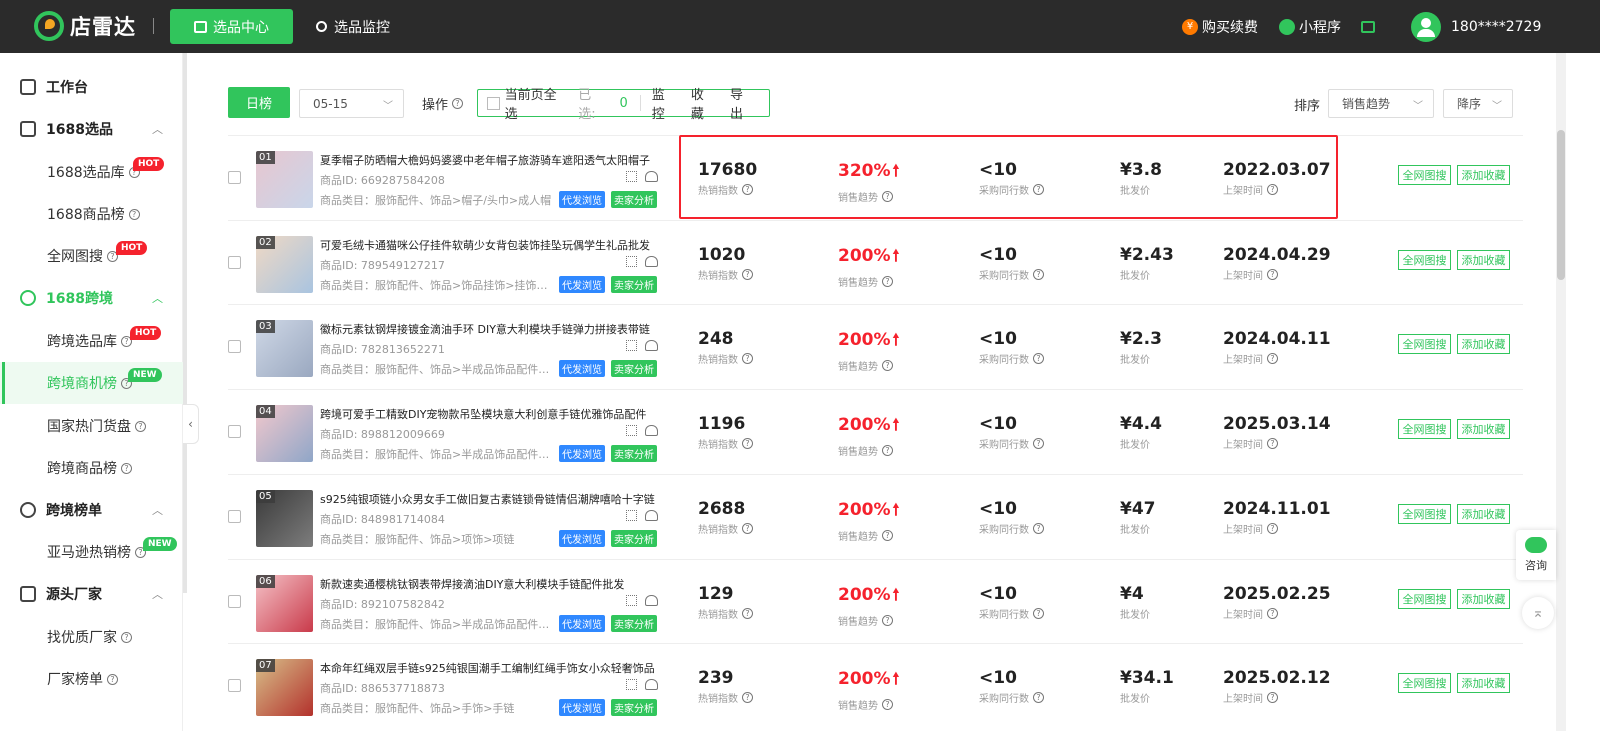 The width and height of the screenshot is (1600, 731). What do you see at coordinates (185, 323) in the screenshot?
I see `sidebar-scrollbar` at bounding box center [185, 323].